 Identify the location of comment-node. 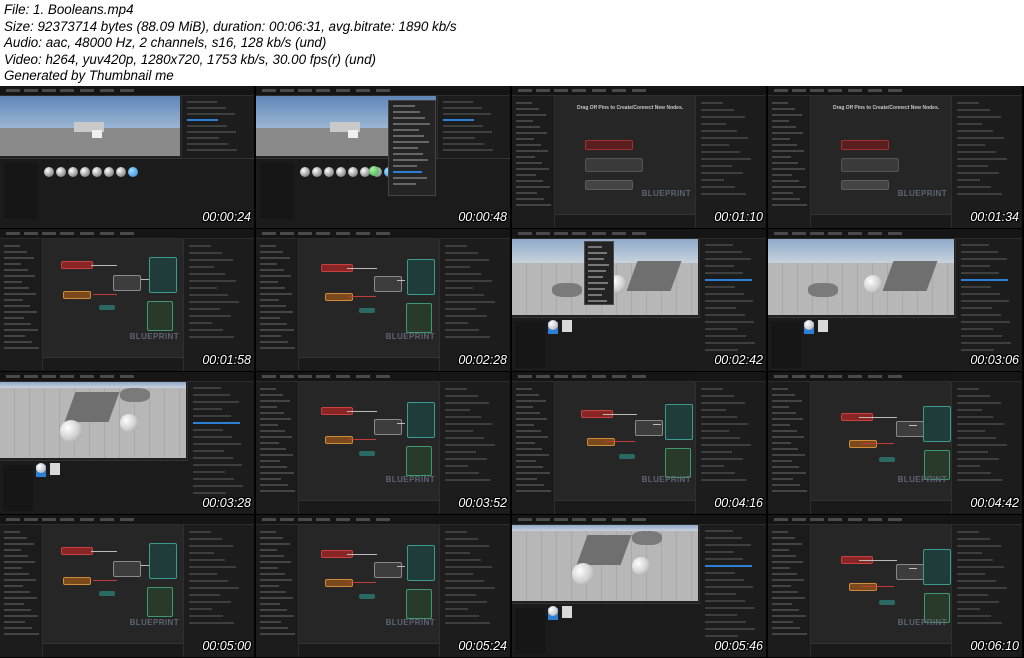
(627, 456).